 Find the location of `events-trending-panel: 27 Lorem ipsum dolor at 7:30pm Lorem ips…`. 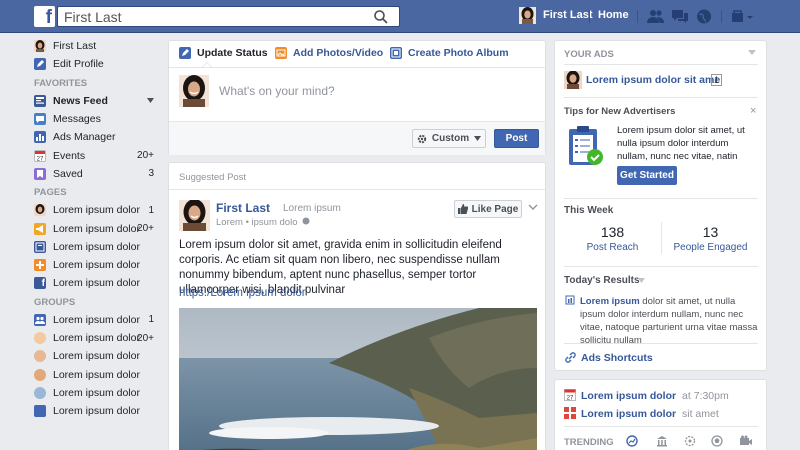

events-trending-panel: 27 Lorem ipsum dolor at 7:30pm Lorem ips… is located at coordinates (660, 414).